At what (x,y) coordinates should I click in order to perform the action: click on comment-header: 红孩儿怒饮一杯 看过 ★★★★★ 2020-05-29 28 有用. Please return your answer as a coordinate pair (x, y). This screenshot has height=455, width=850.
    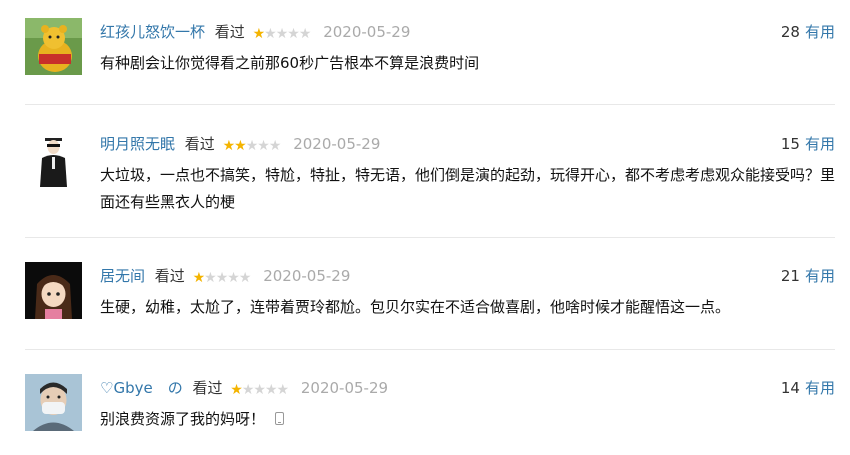
    Looking at the image, I should click on (467, 32).